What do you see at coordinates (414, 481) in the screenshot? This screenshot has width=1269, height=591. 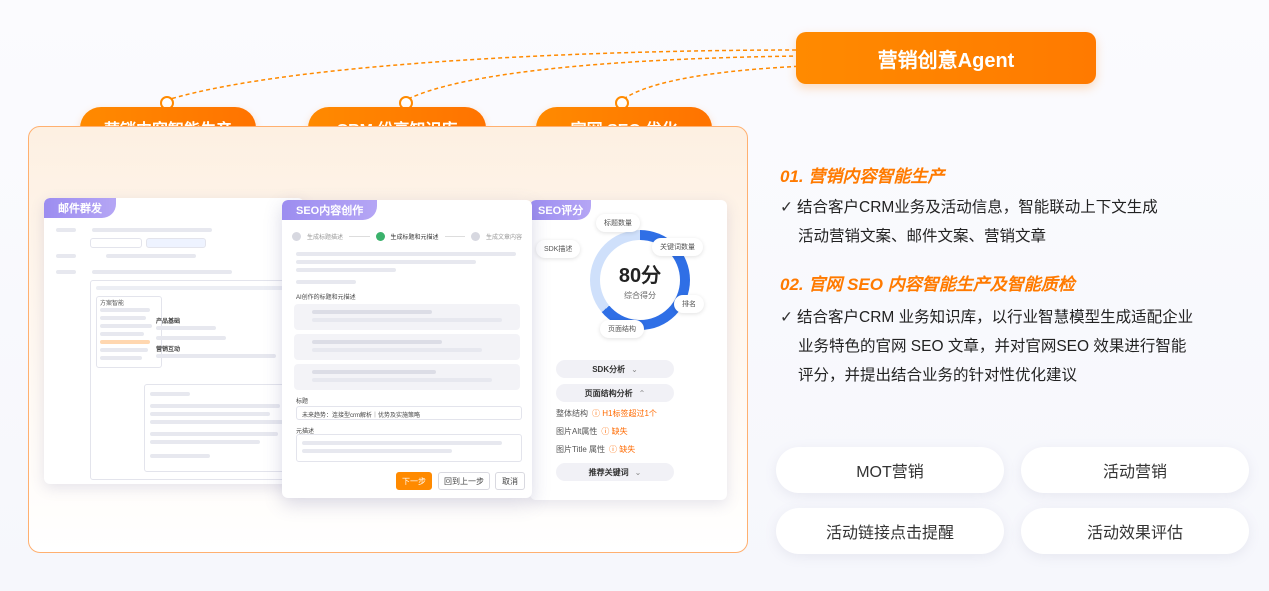 I see `next-step-button: 下一步` at bounding box center [414, 481].